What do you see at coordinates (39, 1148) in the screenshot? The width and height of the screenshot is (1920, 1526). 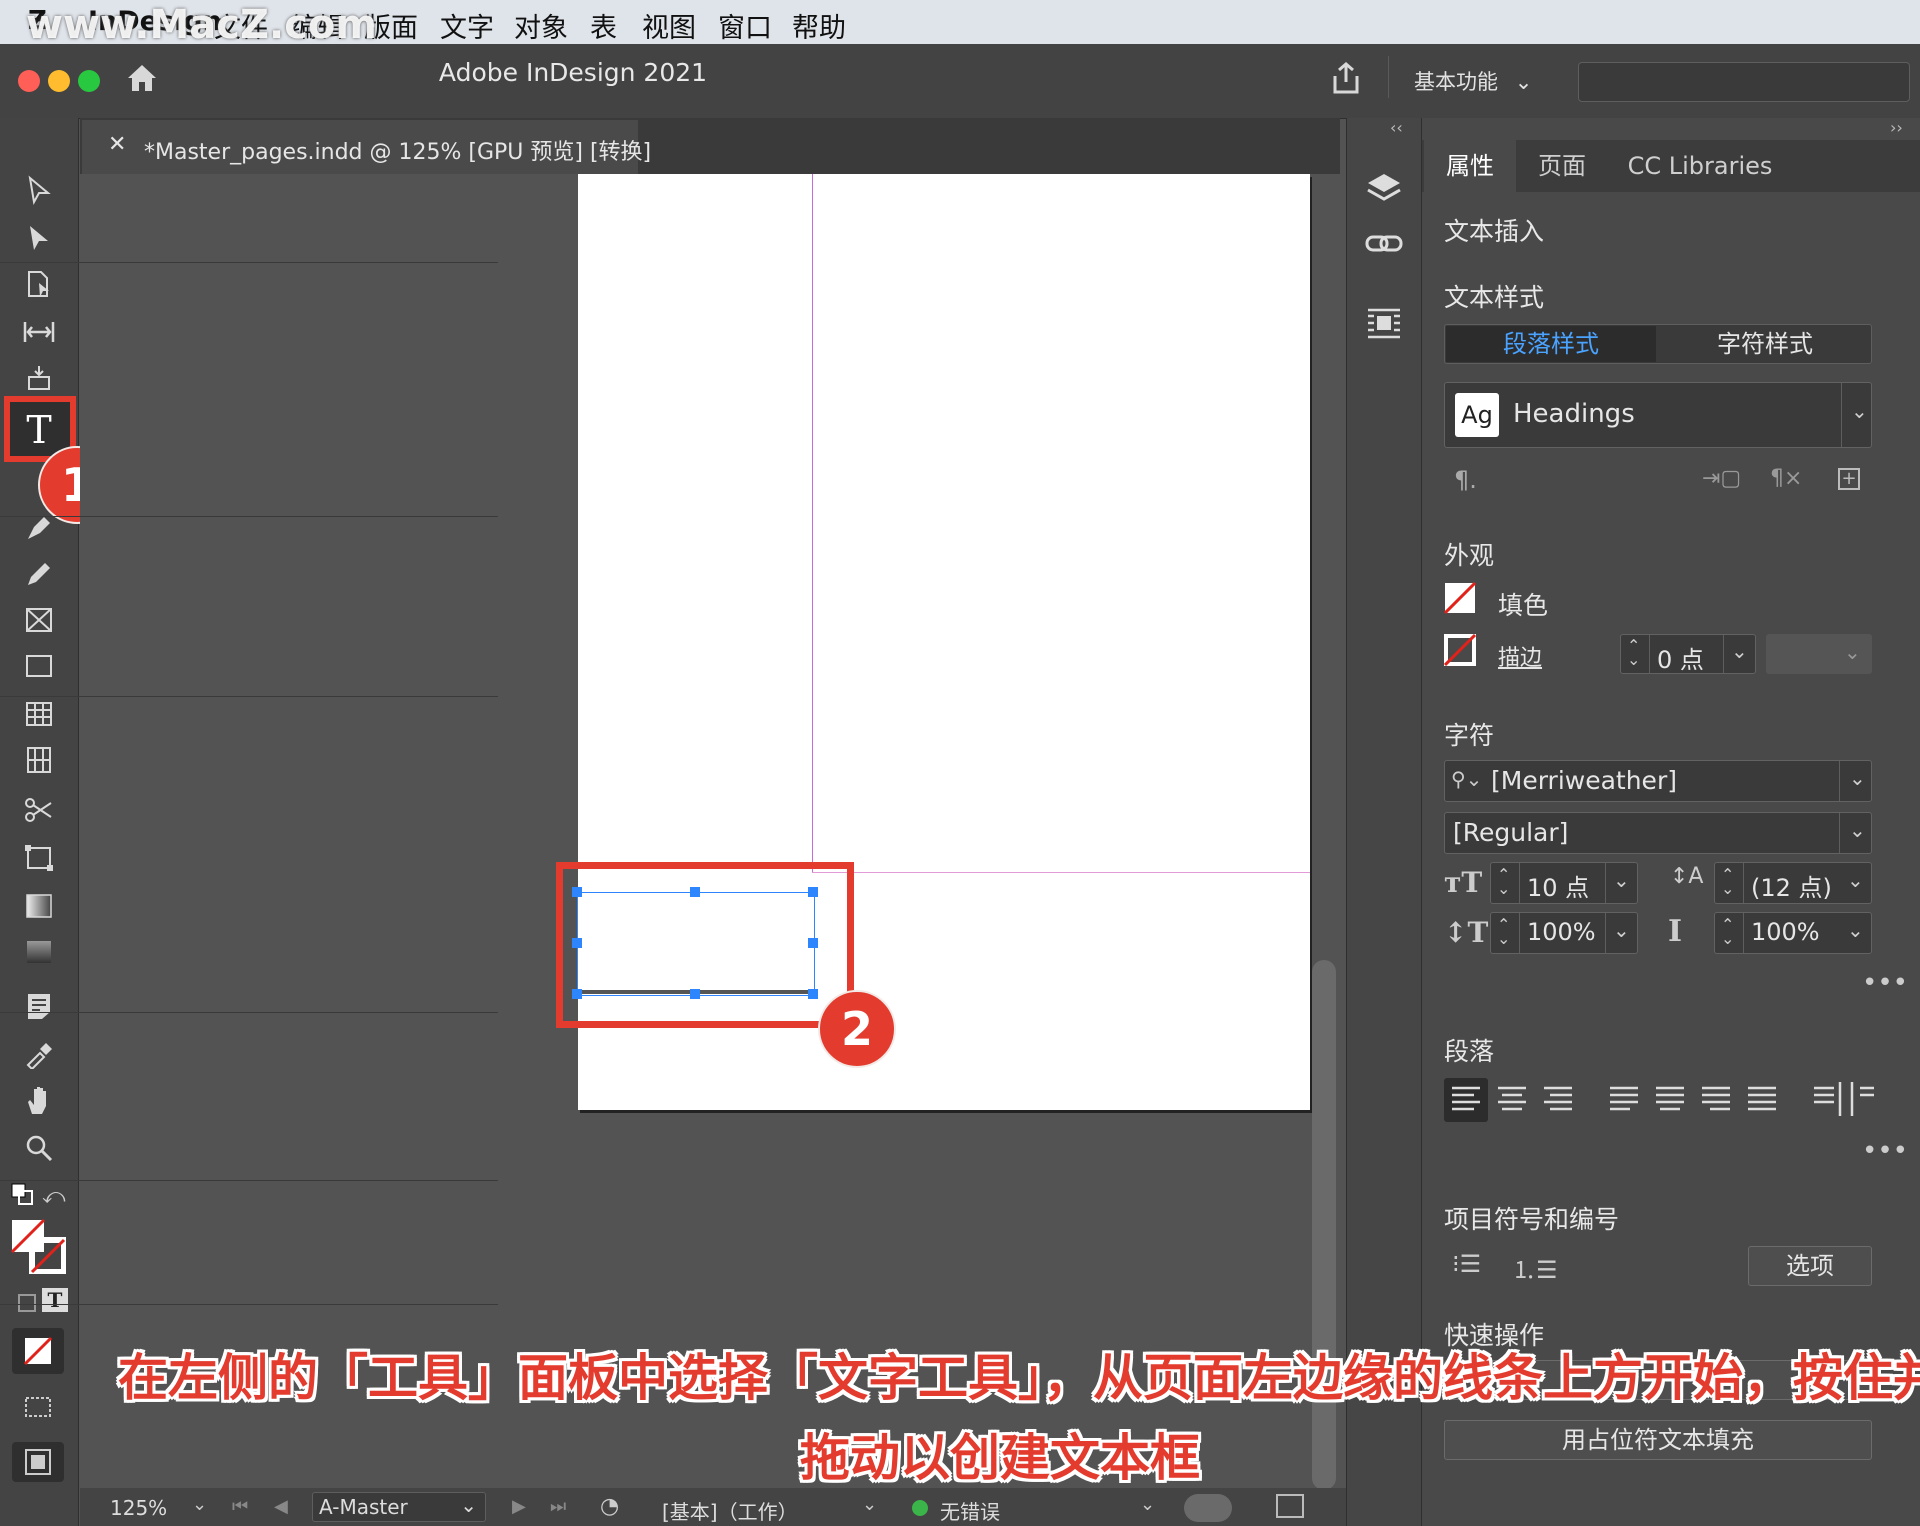 I see `zoom-tool-icon` at bounding box center [39, 1148].